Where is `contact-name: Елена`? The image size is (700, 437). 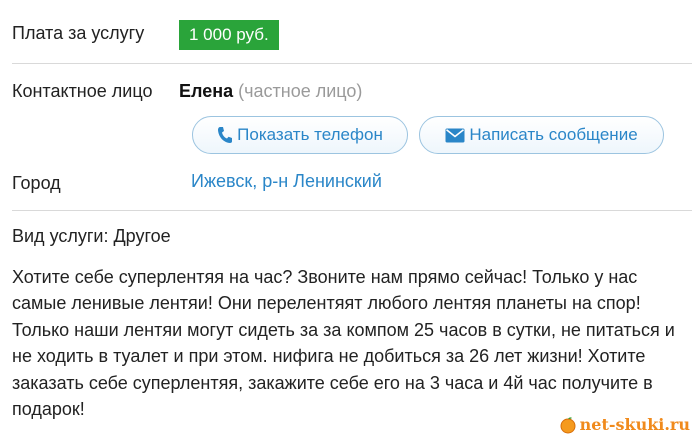
contact-name: Елена is located at coordinates (206, 91).